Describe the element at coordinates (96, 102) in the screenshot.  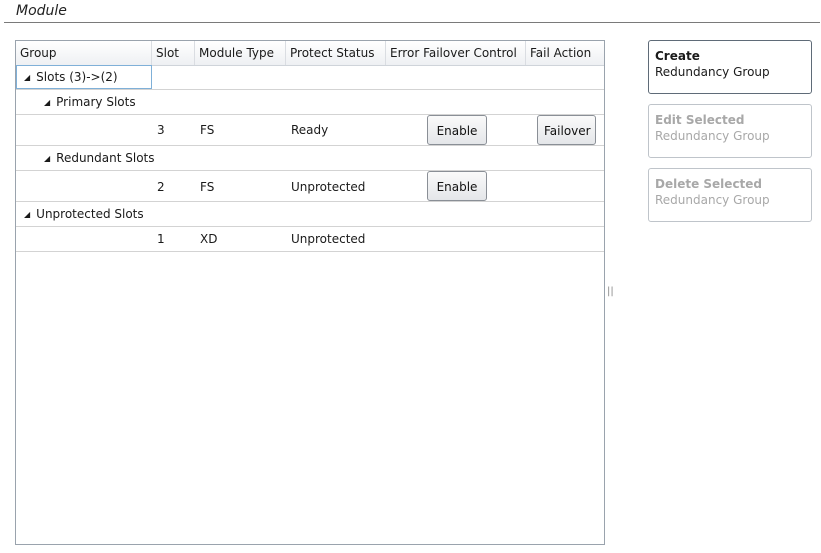
I see `group-label-primary: Primary Slots` at that location.